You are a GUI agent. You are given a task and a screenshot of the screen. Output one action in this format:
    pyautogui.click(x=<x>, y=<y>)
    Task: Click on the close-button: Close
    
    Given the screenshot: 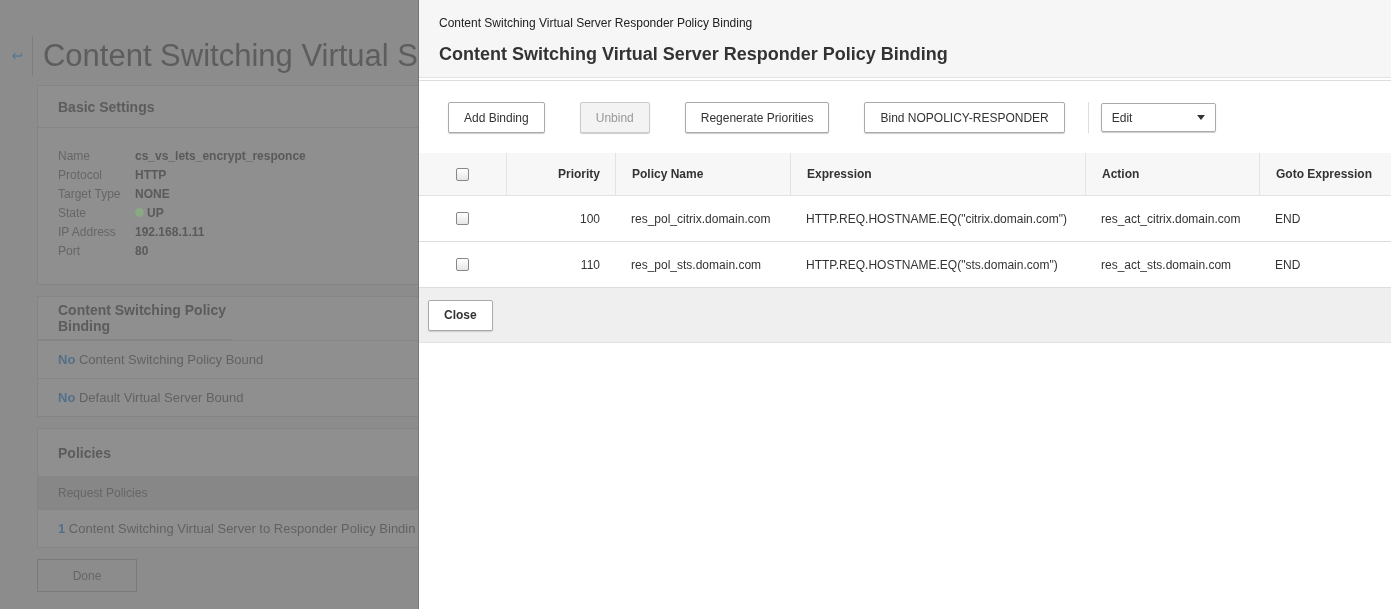 What is the action you would take?
    pyautogui.click(x=460, y=315)
    